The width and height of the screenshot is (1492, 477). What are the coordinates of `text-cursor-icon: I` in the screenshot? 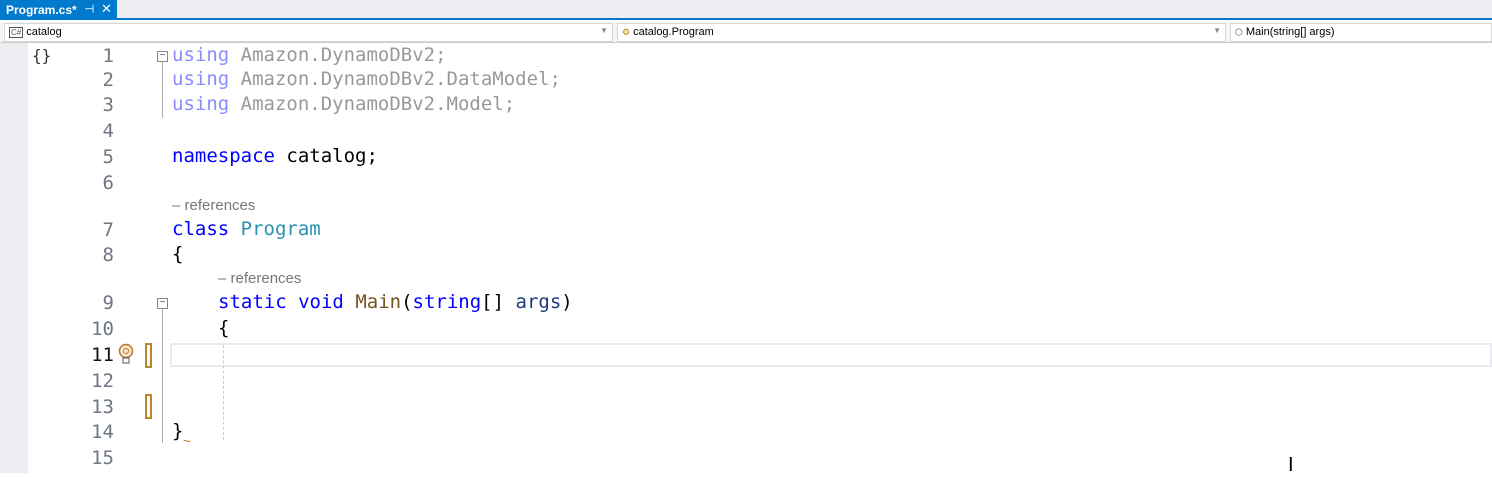 It's located at (1291, 465).